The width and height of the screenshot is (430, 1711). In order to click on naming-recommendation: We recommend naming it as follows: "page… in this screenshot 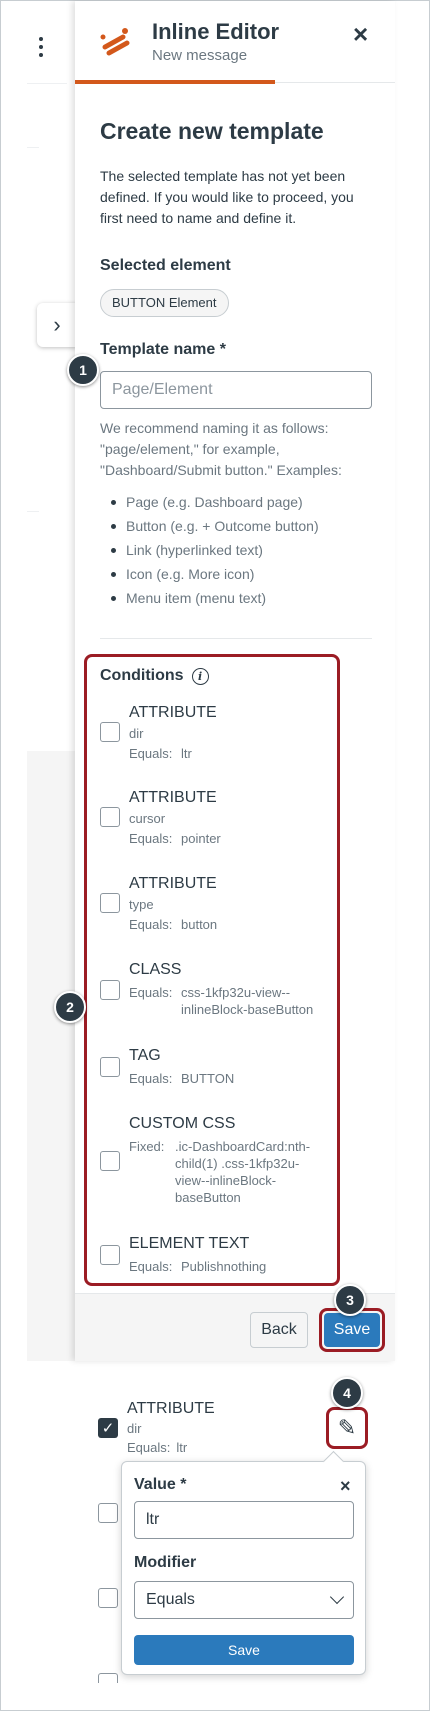, I will do `click(221, 449)`.